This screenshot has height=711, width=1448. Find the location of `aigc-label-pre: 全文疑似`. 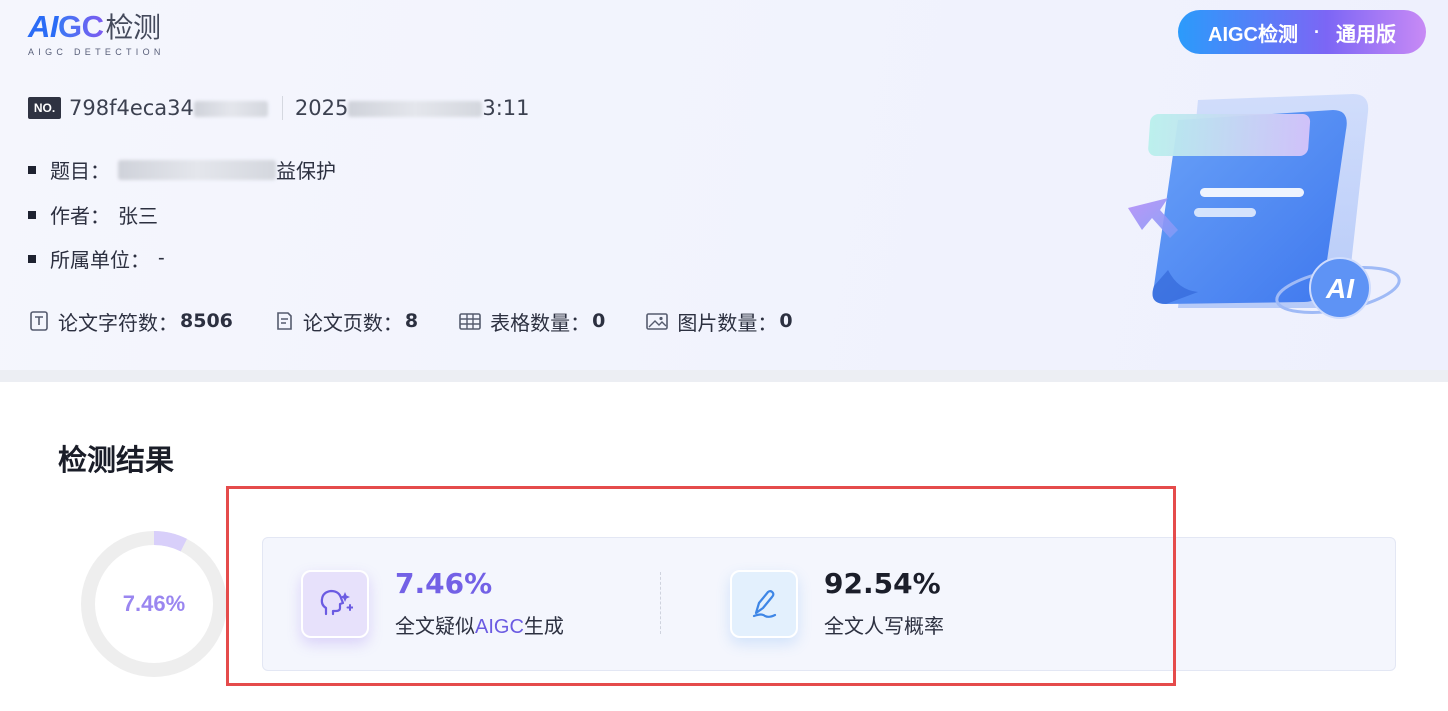

aigc-label-pre: 全文疑似 is located at coordinates (435, 627).